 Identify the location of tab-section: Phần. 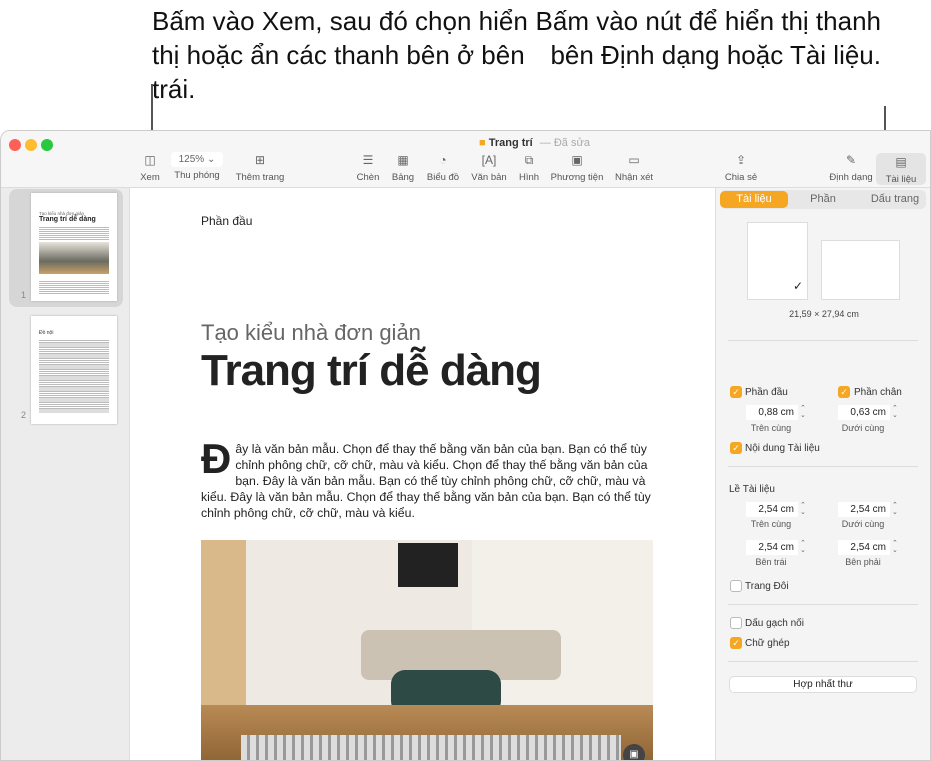
(823, 199).